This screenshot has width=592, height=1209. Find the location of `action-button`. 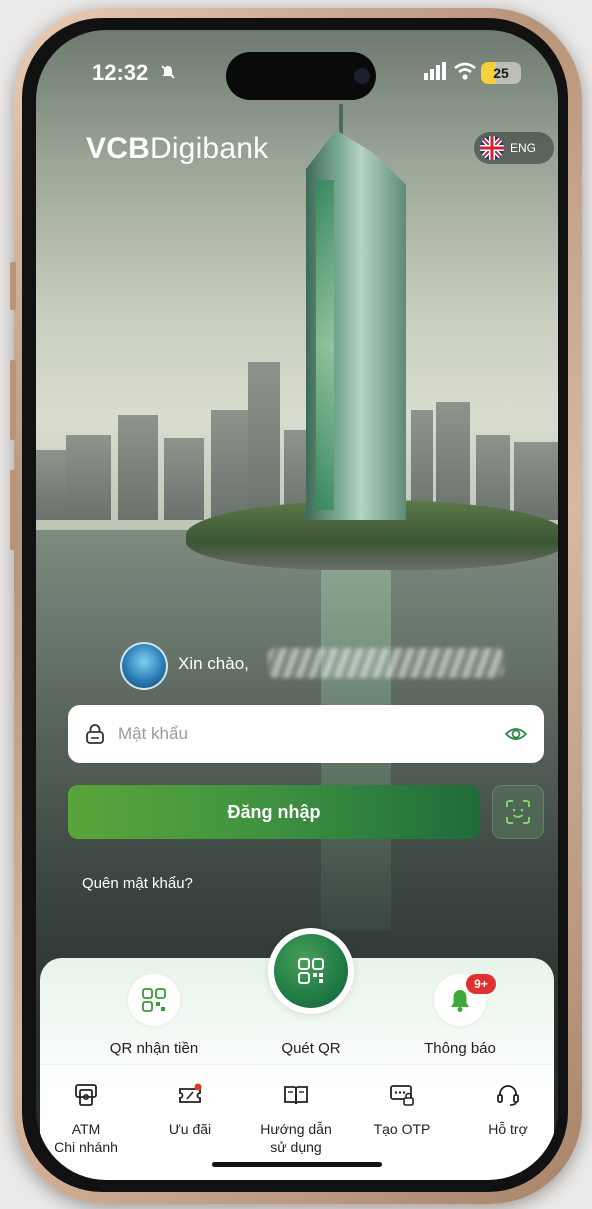

action-button is located at coordinates (13, 286).